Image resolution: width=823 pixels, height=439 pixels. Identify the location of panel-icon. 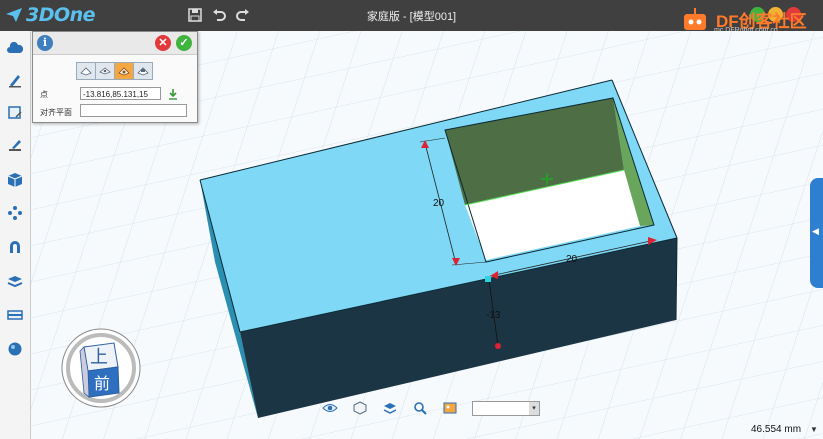
(15, 315).